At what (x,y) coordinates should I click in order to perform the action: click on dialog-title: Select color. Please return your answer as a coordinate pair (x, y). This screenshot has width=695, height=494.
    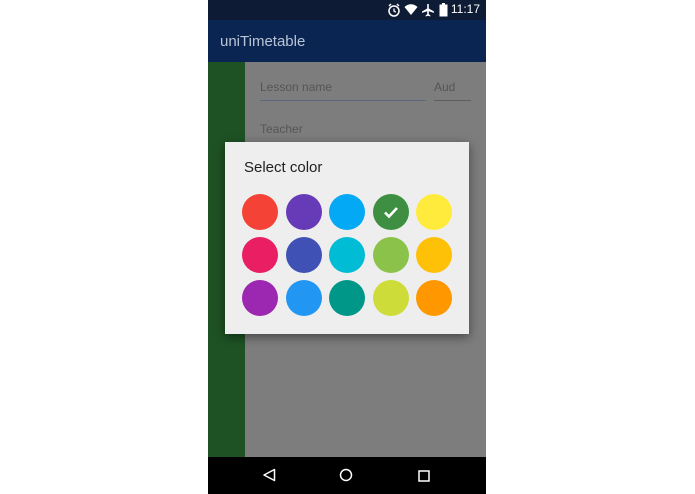
    Looking at the image, I should click on (283, 167).